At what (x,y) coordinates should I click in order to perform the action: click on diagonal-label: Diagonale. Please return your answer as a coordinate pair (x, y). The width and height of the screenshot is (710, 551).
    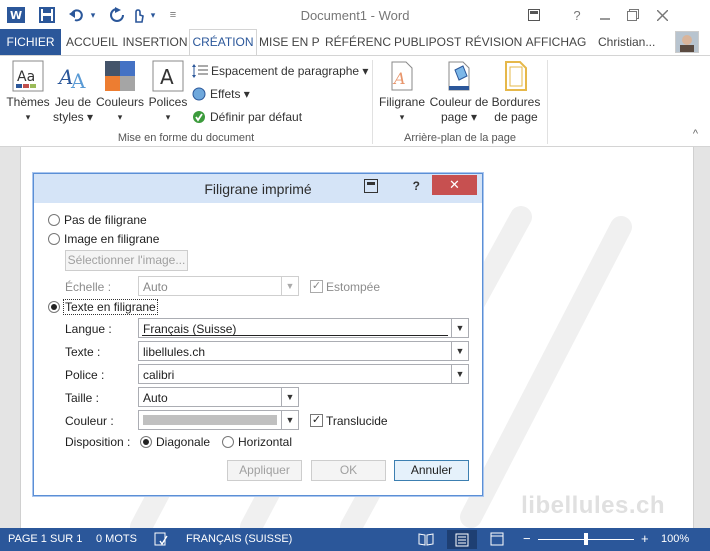
    Looking at the image, I should click on (183, 442).